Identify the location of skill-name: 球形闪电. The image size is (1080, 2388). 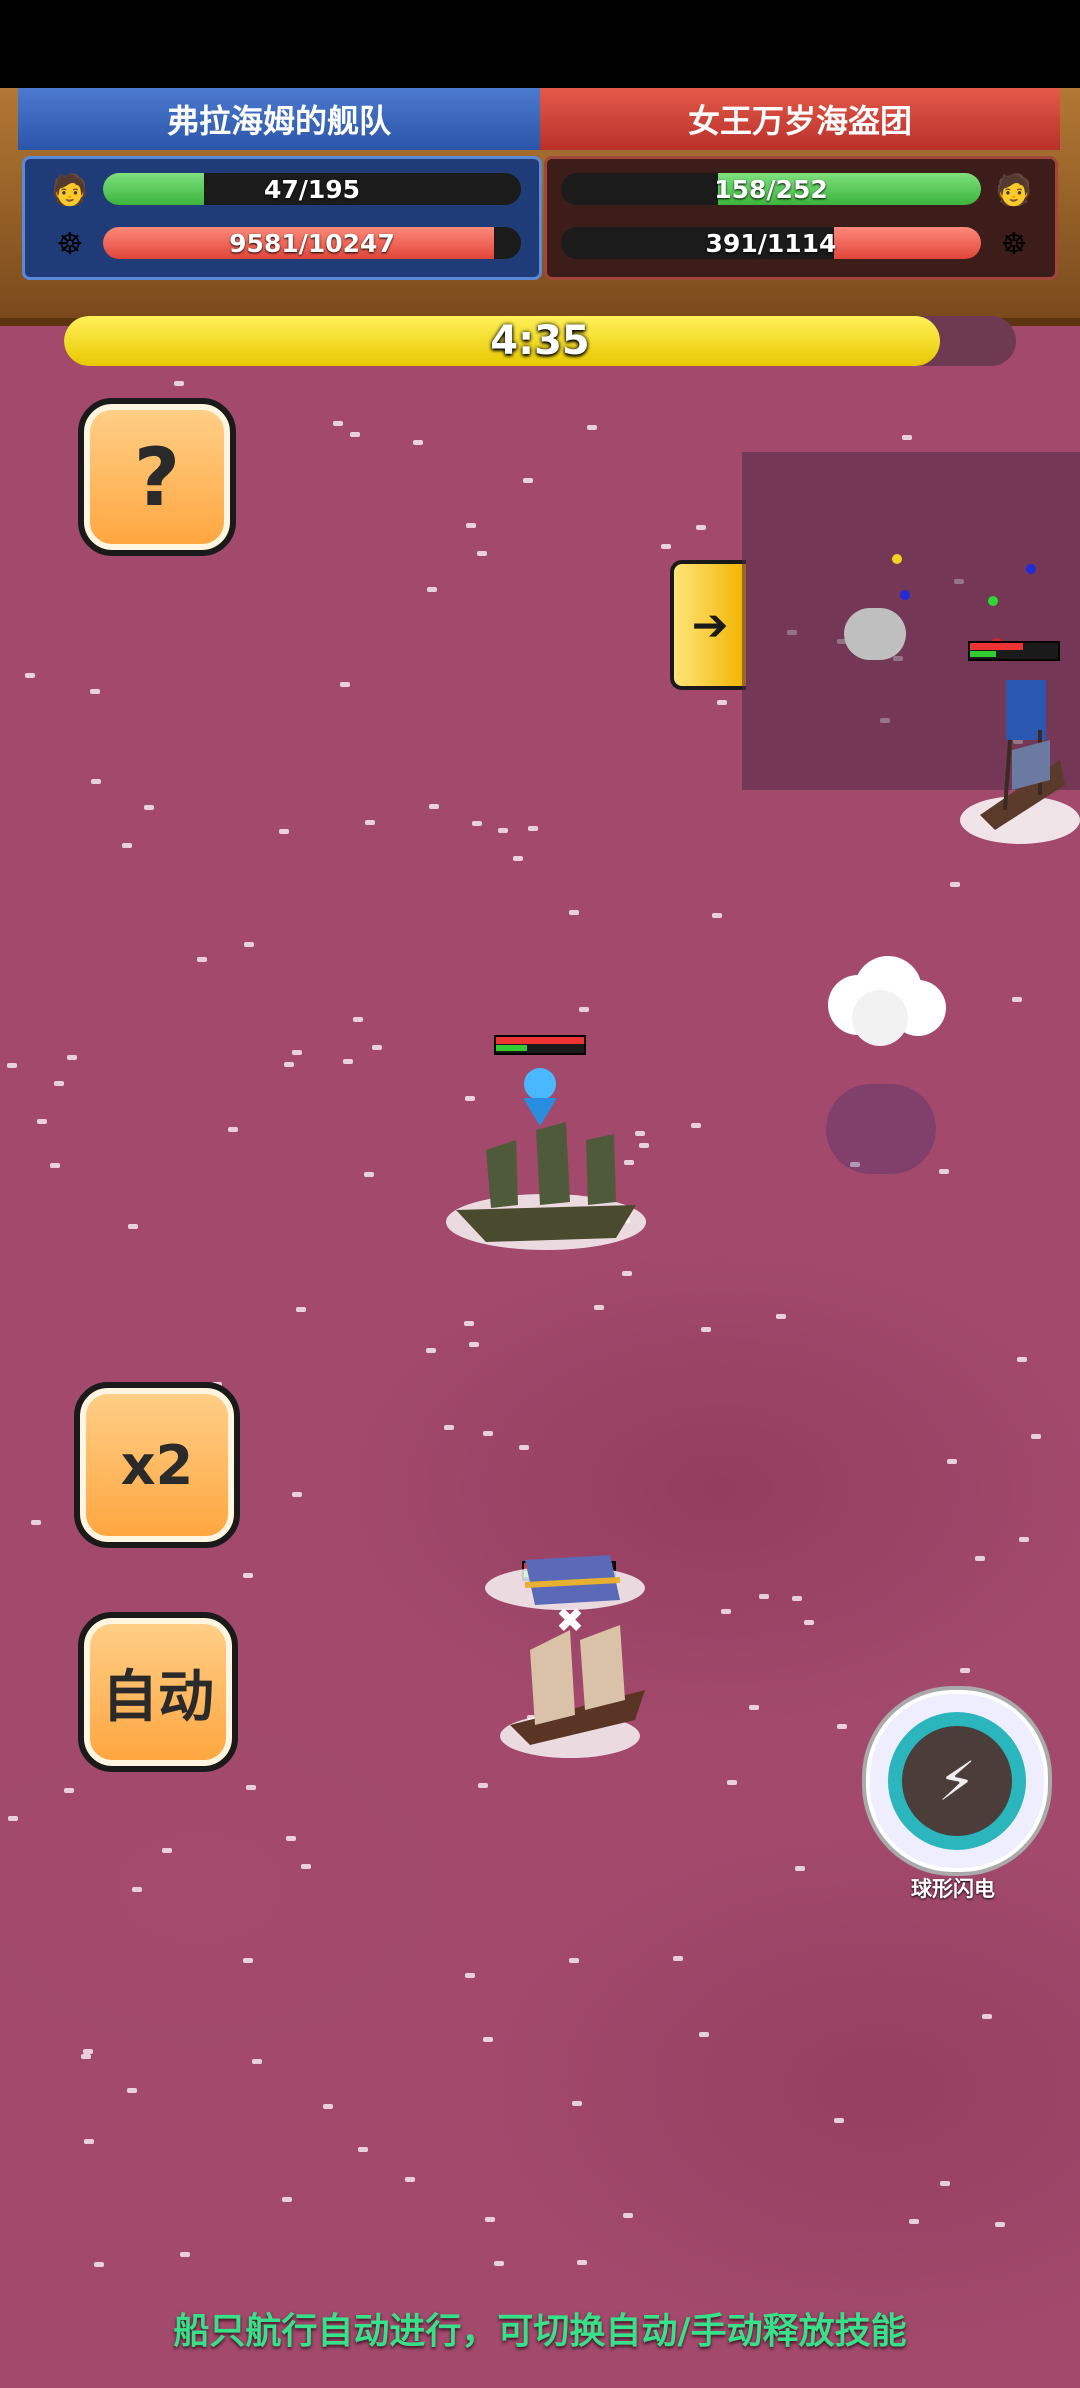
(953, 1889).